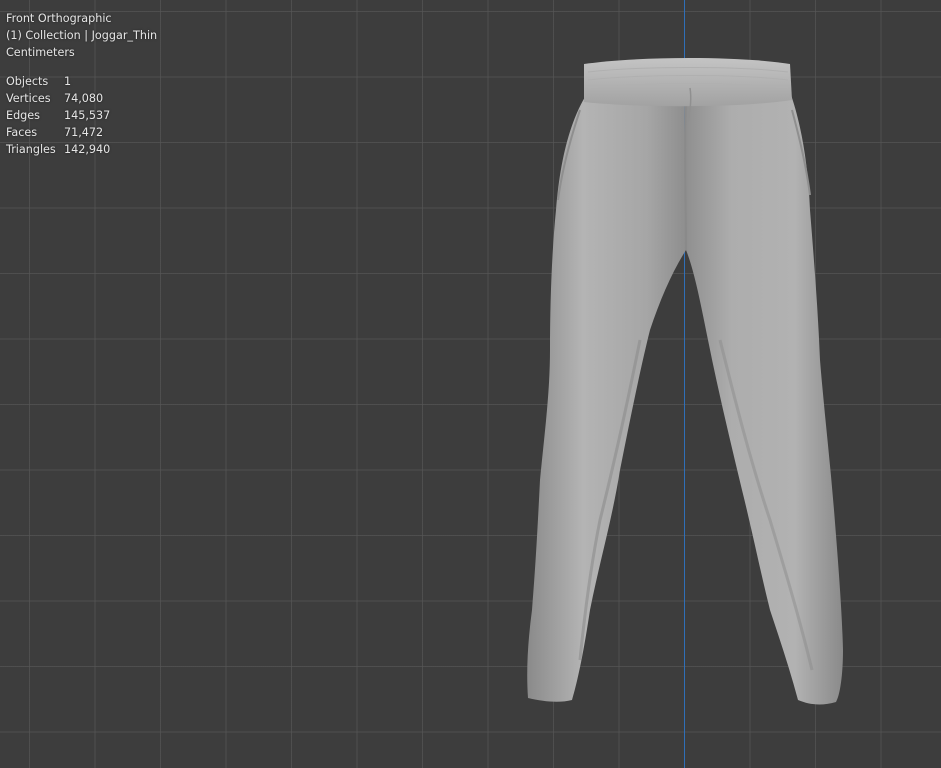 Image resolution: width=941 pixels, height=768 pixels. I want to click on stat-row: Faces 71,472, so click(81, 132).